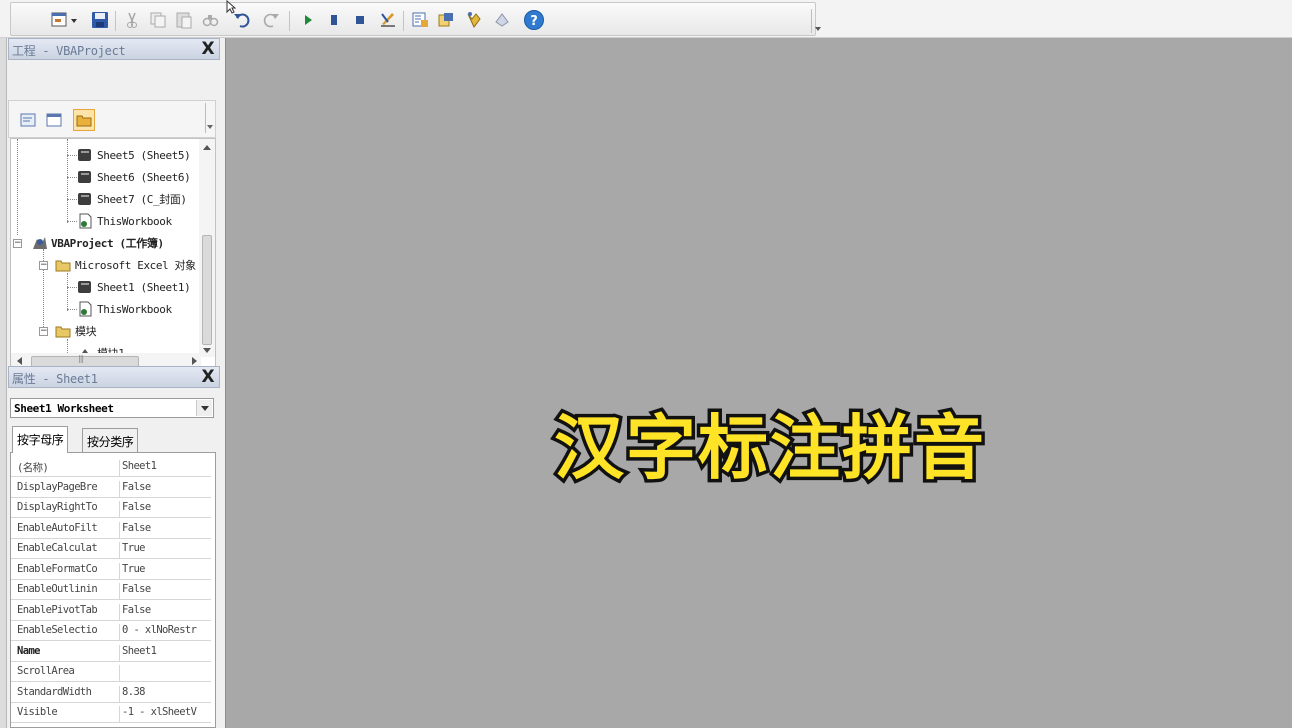  What do you see at coordinates (111, 672) in the screenshot?
I see `property-row: ScrollArea` at bounding box center [111, 672].